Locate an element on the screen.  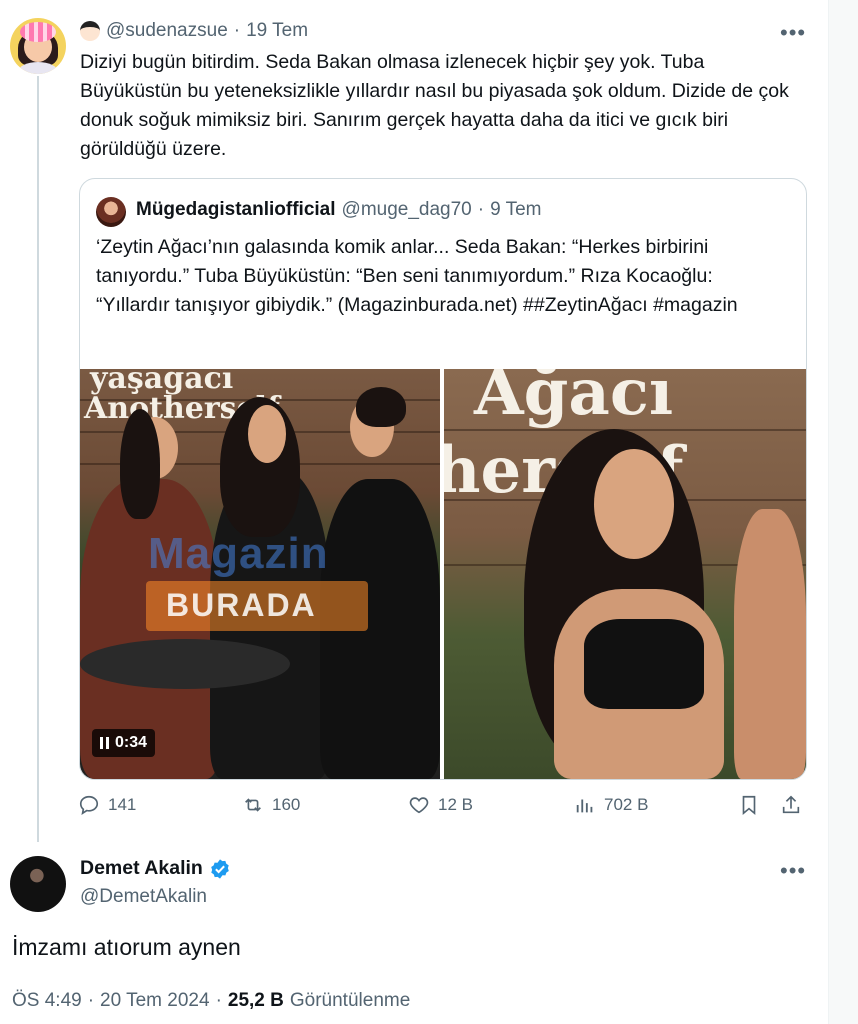
reply-count: 141 is located at coordinates (122, 804).